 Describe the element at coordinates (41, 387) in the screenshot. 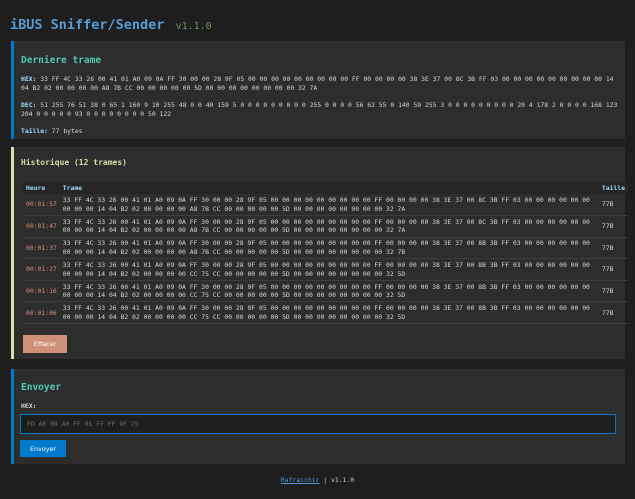

I see `send-title: Envoyer` at that location.